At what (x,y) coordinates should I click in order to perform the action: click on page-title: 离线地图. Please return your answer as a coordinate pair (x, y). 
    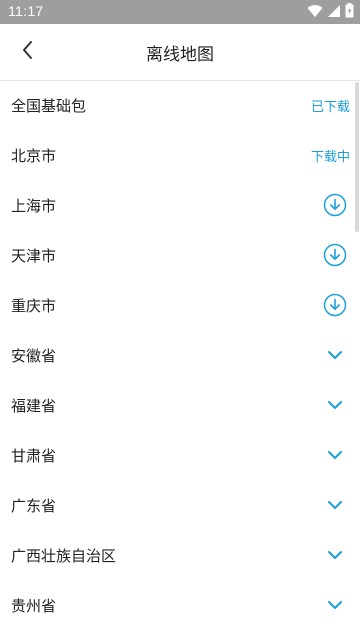
    Looking at the image, I should click on (180, 55).